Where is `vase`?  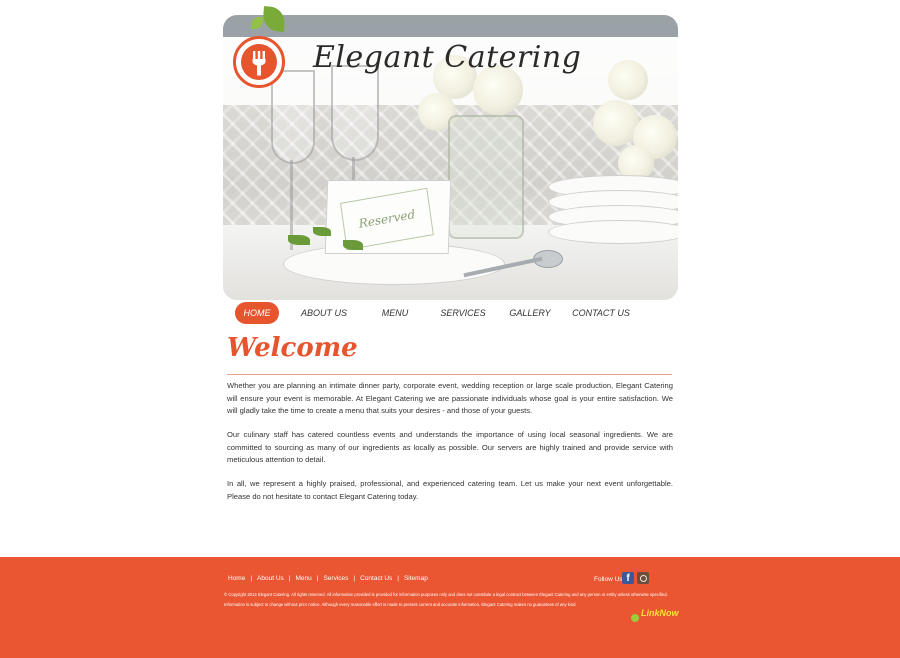 vase is located at coordinates (486, 177).